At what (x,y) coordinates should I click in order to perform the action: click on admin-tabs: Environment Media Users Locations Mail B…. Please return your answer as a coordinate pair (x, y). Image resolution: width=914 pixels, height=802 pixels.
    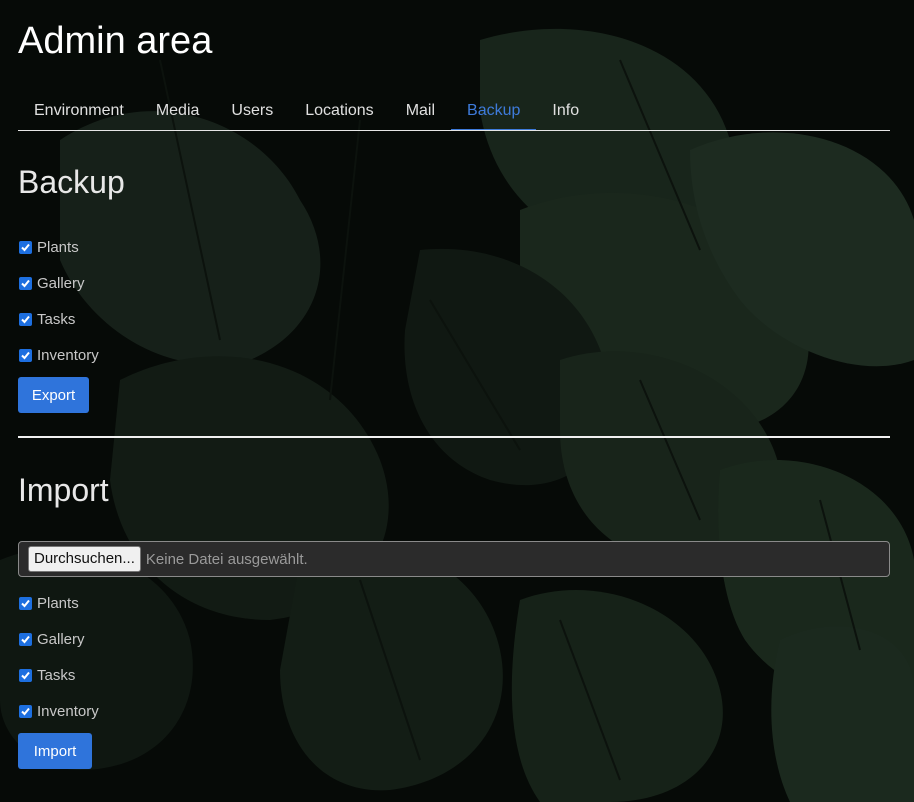
    Looking at the image, I should click on (454, 111).